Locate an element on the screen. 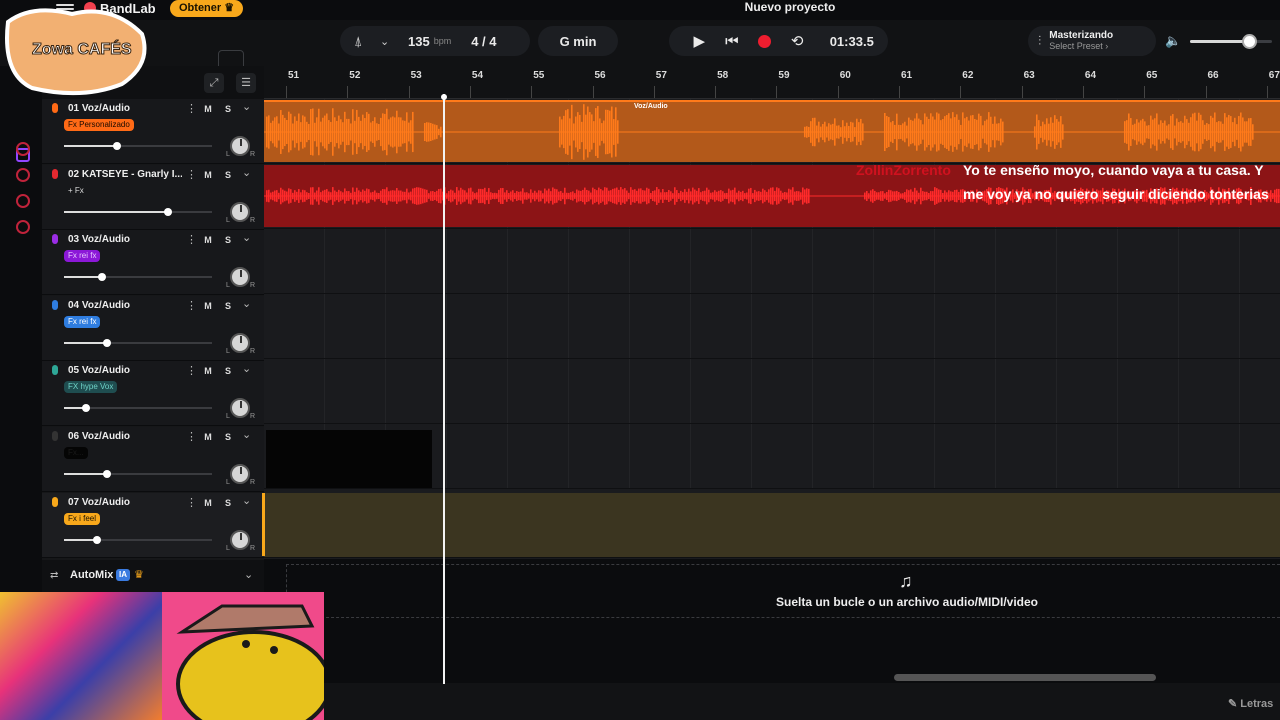 The height and width of the screenshot is (720, 1280). timeline-ruler: 51 52 53 54 55 56 57 58 59 60 61 62 63 64 65 66 67 is located at coordinates (772, 82).